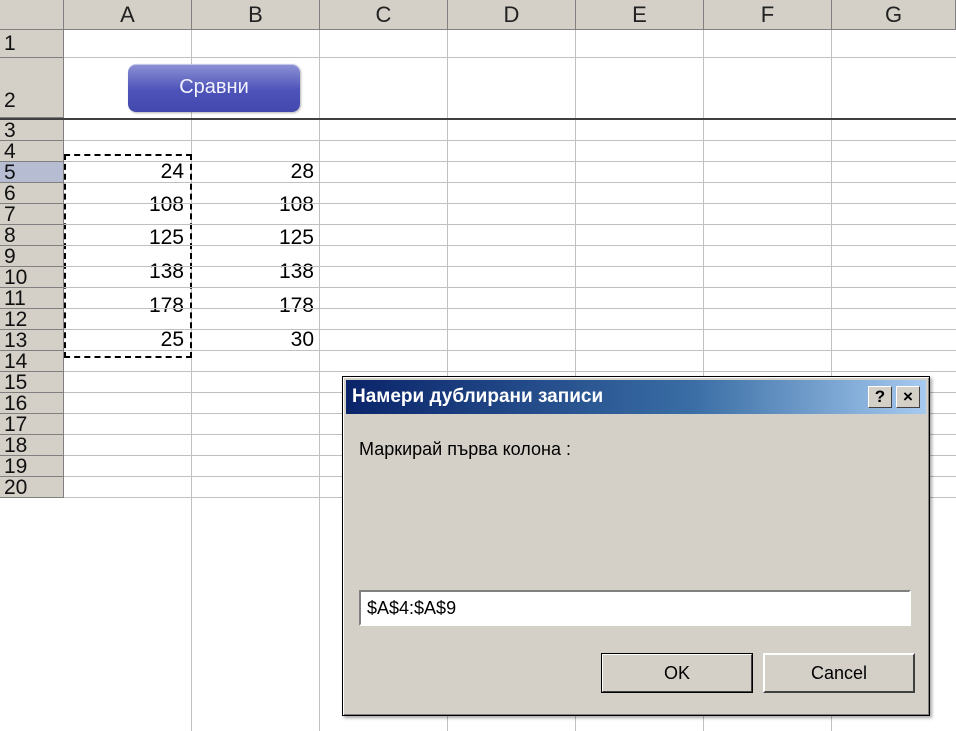 Image resolution: width=956 pixels, height=731 pixels. I want to click on row-header-19: 19, so click(32, 466).